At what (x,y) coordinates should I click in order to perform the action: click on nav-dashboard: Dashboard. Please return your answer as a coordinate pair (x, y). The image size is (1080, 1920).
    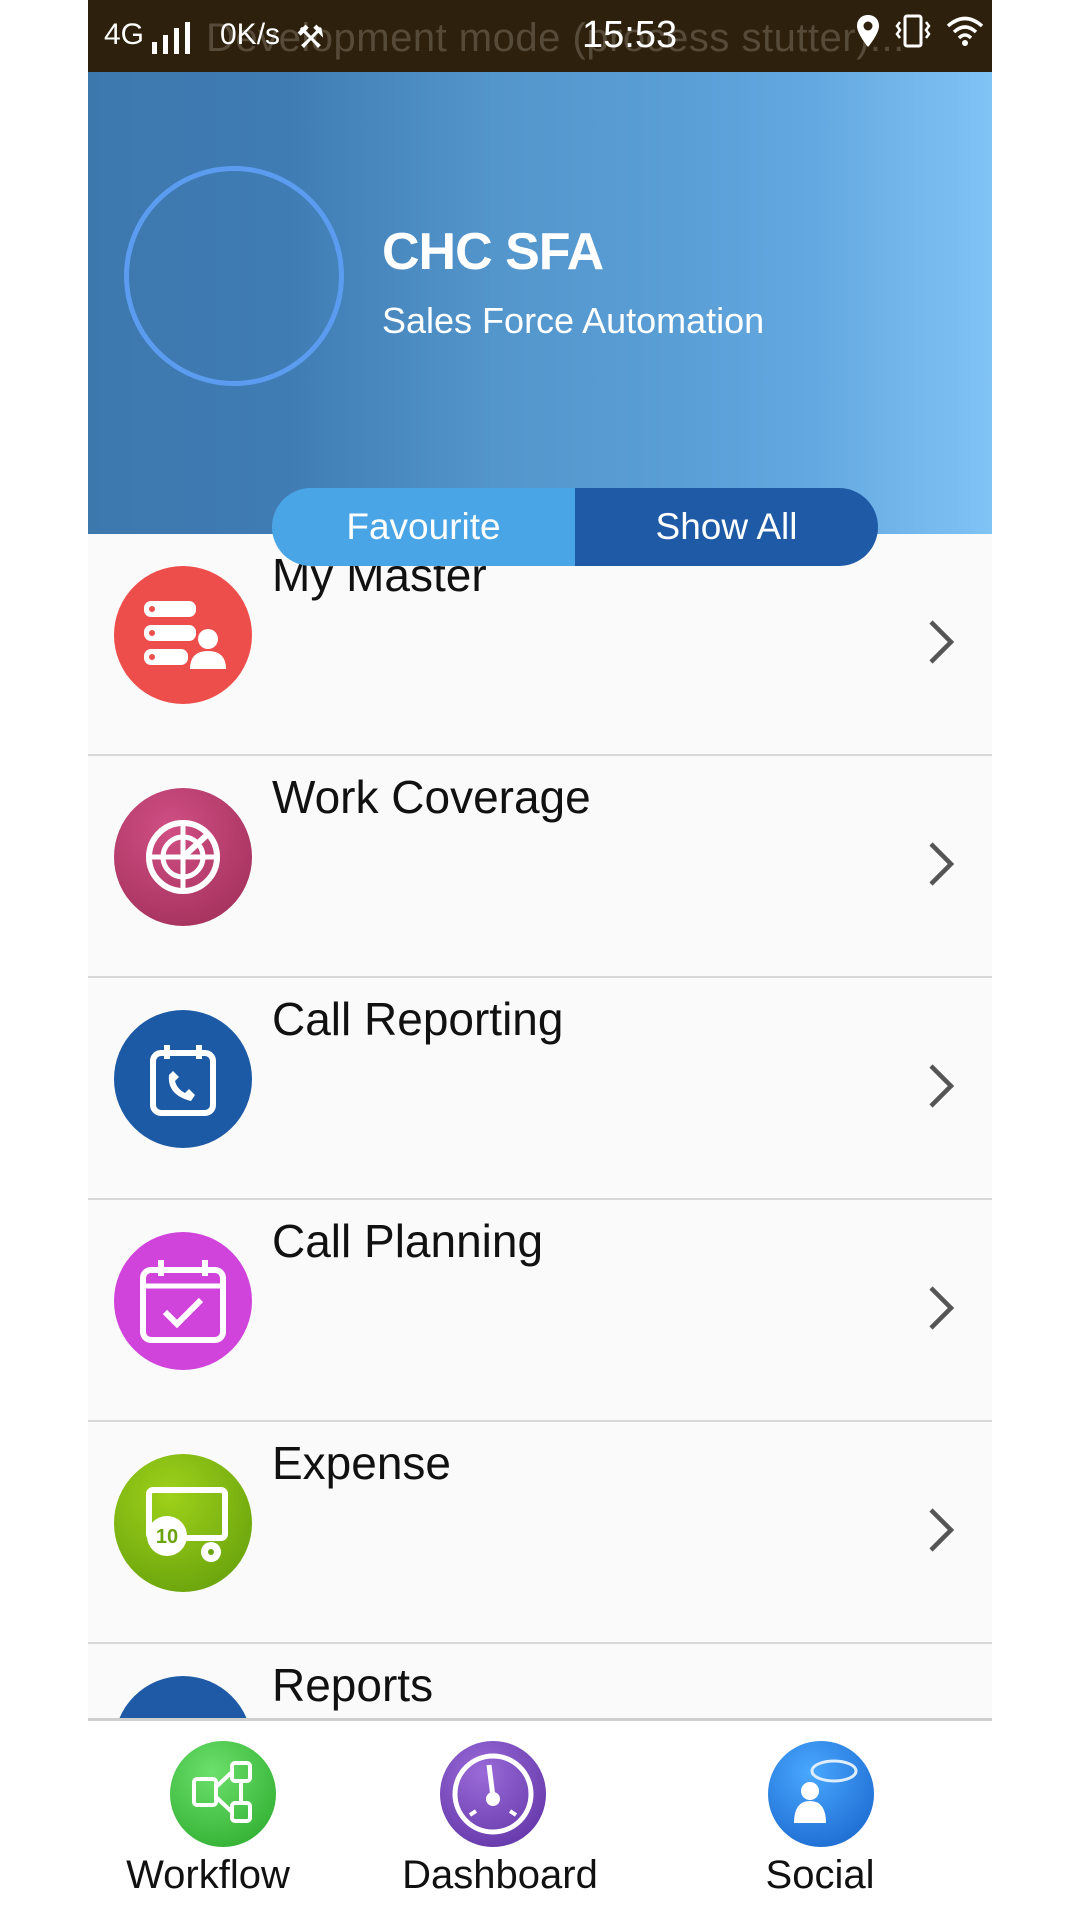
    Looking at the image, I should click on (500, 1820).